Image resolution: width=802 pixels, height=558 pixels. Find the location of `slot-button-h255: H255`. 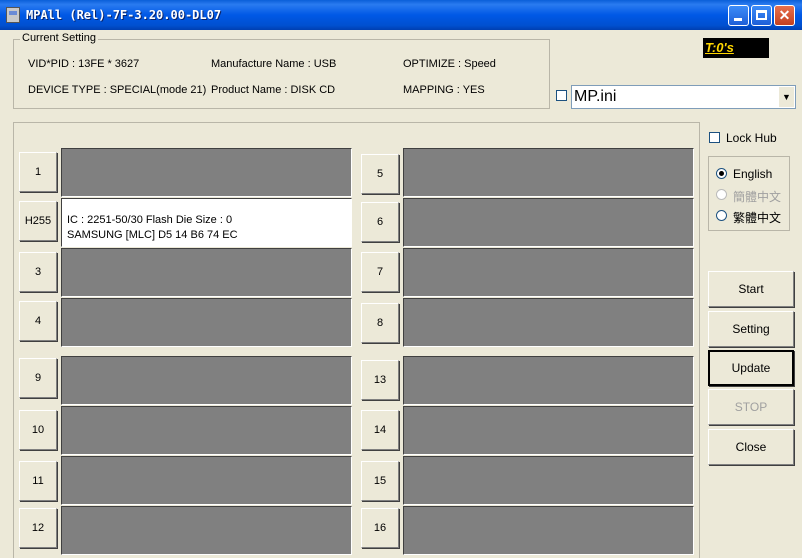

slot-button-h255: H255 is located at coordinates (38, 221).